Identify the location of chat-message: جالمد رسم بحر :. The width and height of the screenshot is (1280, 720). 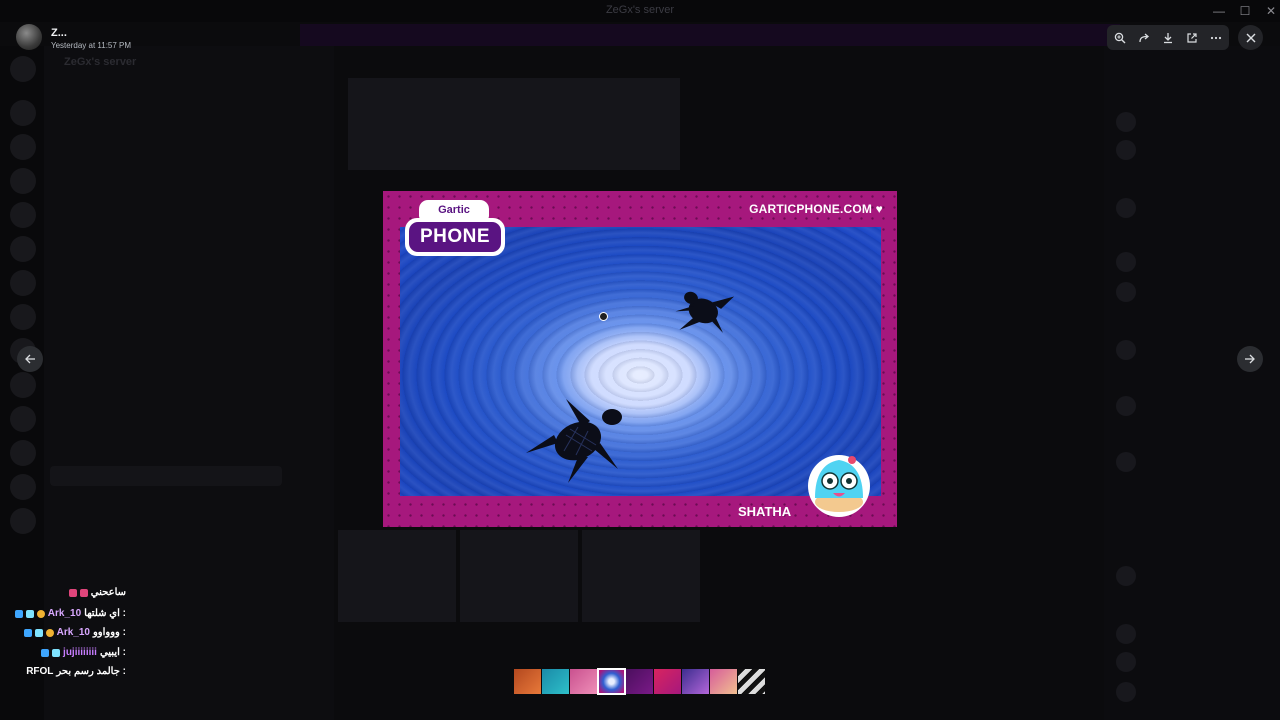
(91, 671).